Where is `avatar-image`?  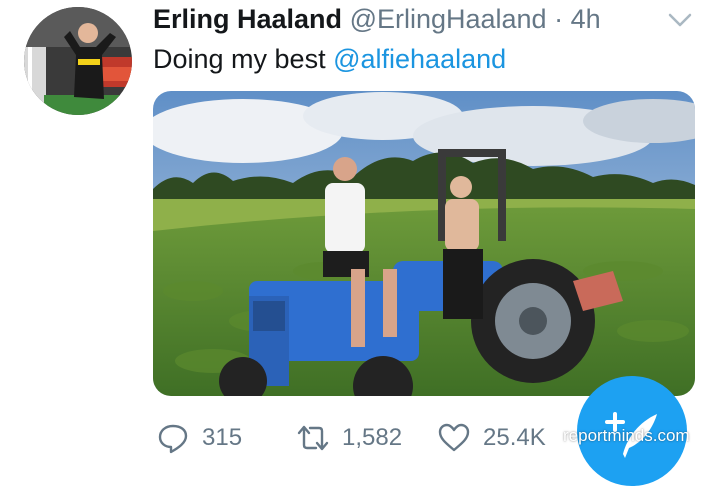
avatar-image is located at coordinates (78, 61).